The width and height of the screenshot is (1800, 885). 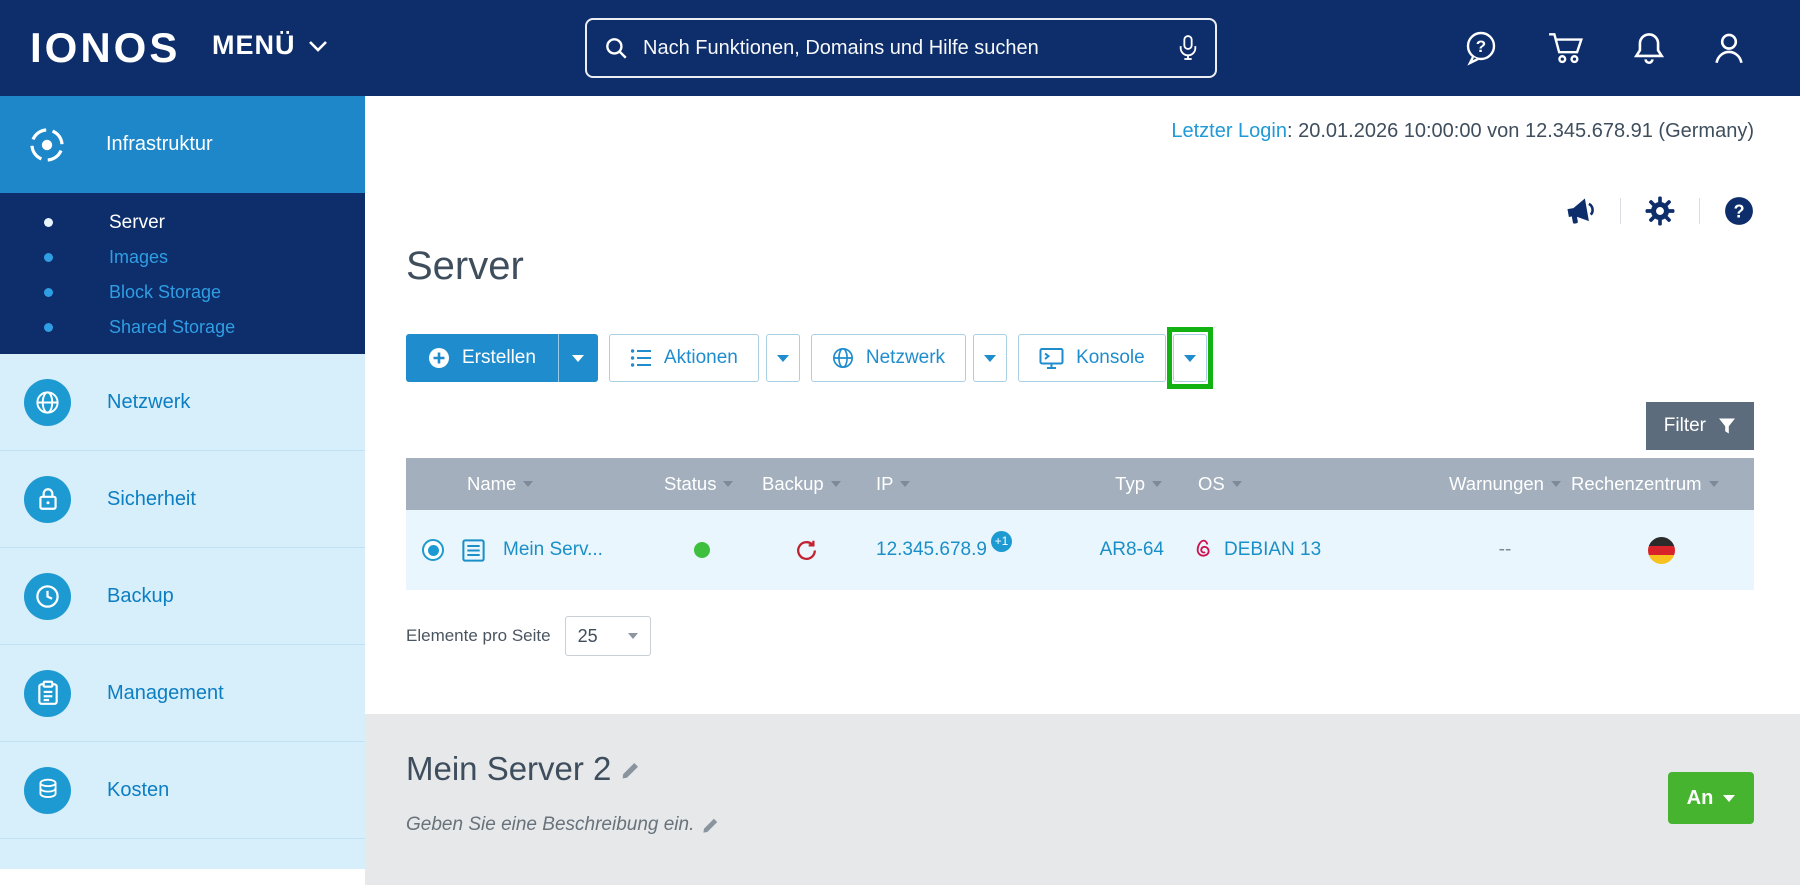 I want to click on microphone-icon, so click(x=1188, y=48).